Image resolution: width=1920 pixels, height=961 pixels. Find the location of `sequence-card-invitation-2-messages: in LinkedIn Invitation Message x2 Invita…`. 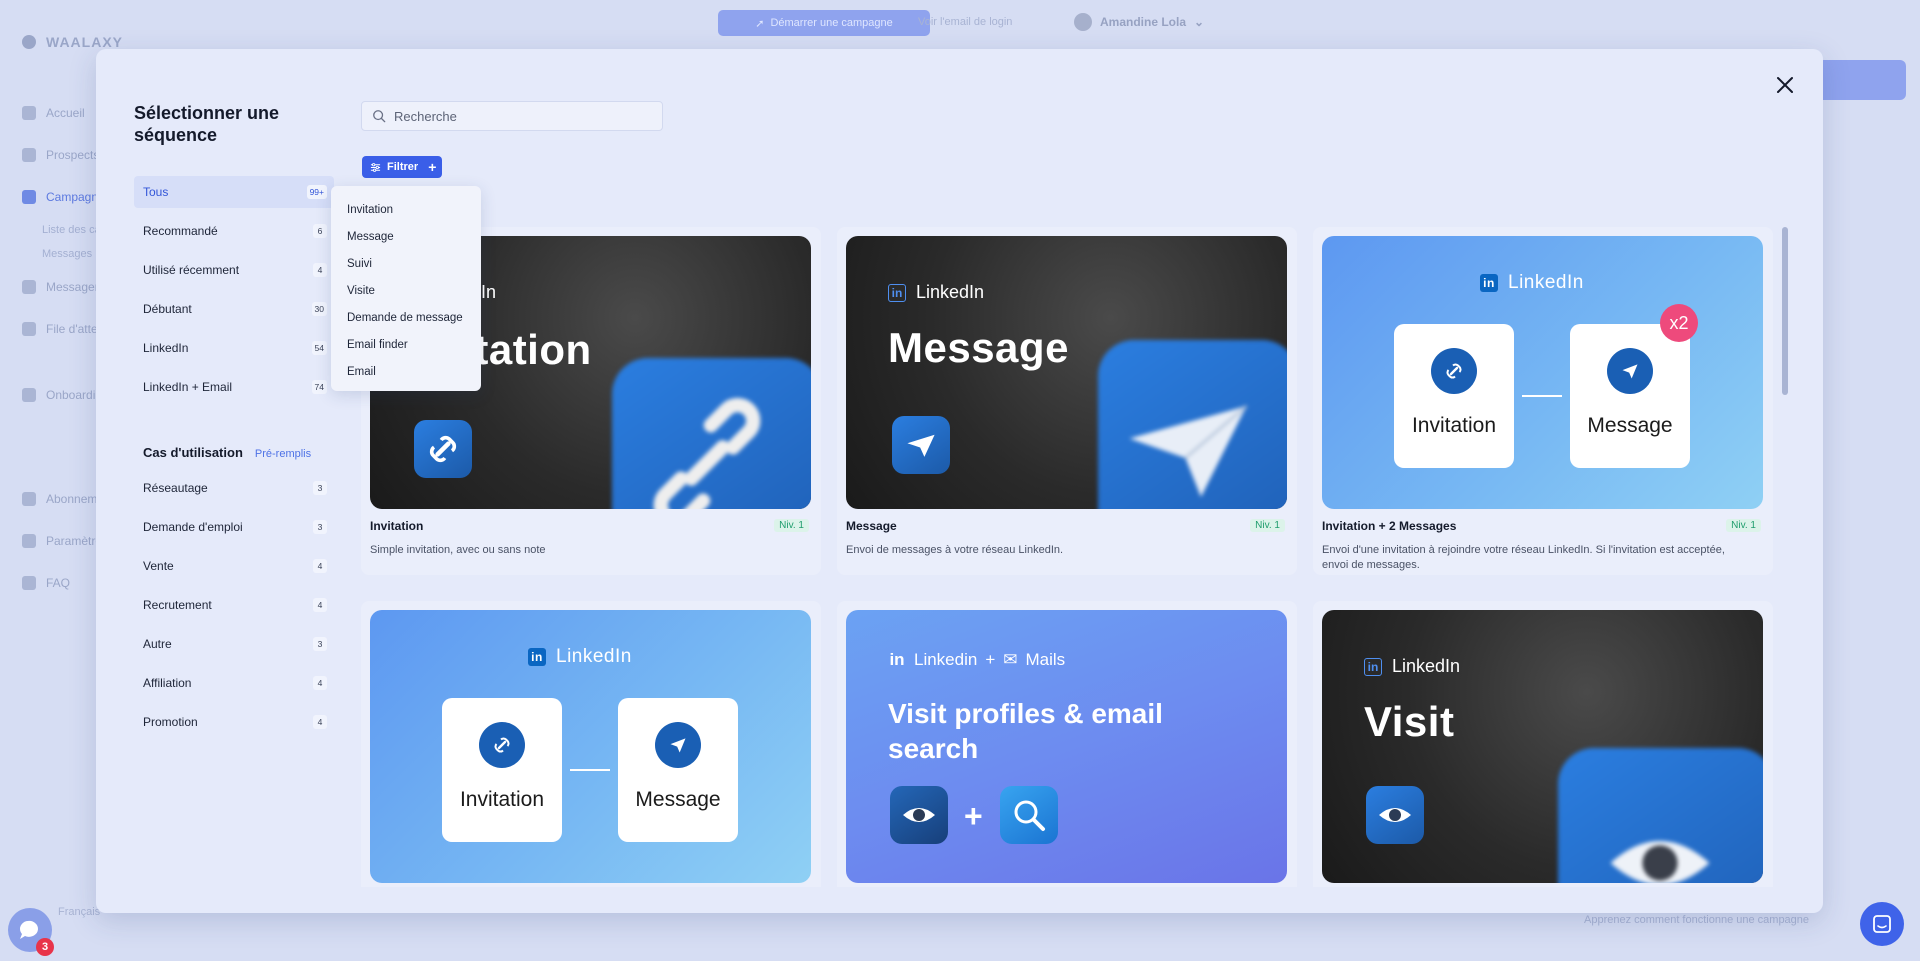

sequence-card-invitation-2-messages: in LinkedIn Invitation Message x2 Invita… is located at coordinates (1543, 401).